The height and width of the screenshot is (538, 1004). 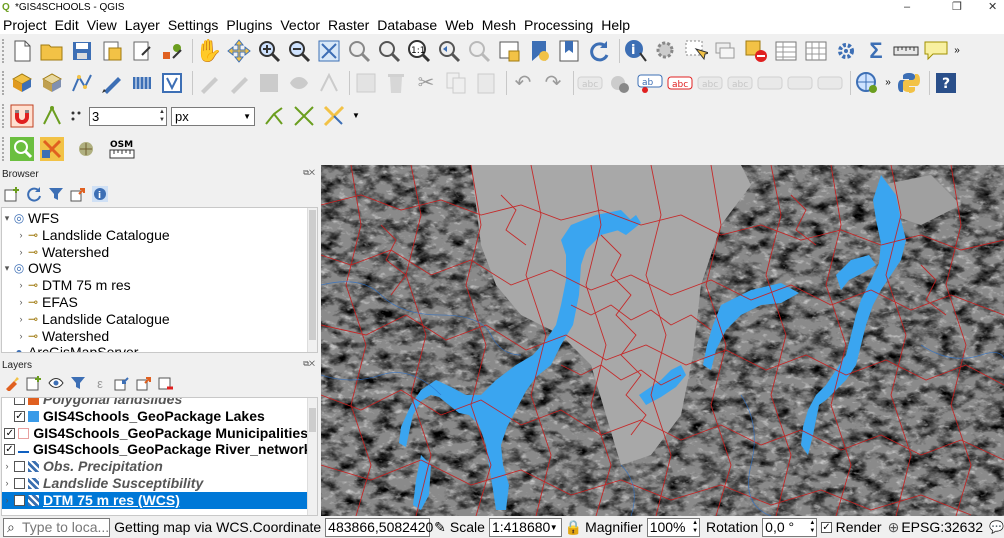 I want to click on undo-icon: ↶, so click(x=523, y=83).